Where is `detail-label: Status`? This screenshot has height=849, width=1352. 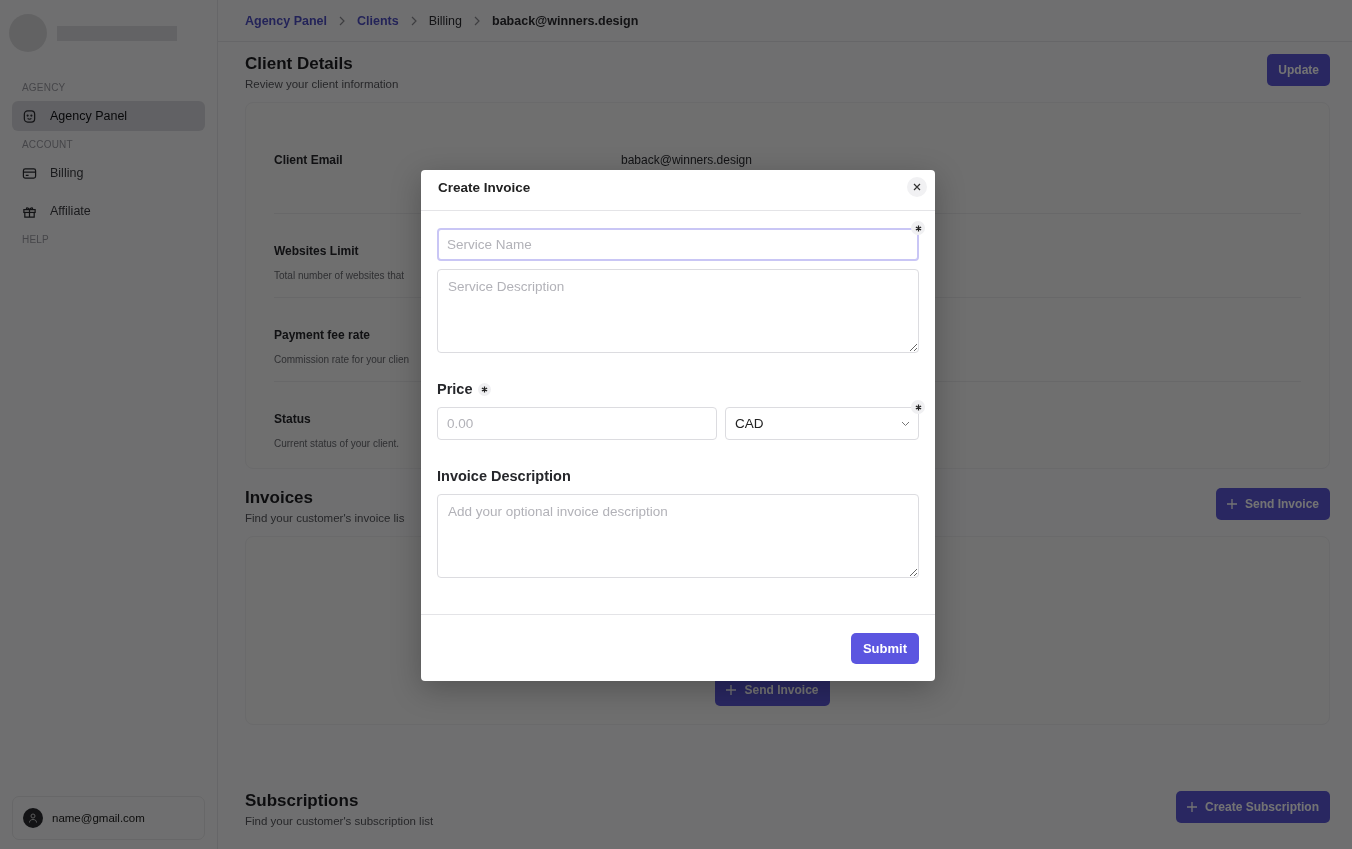 detail-label: Status is located at coordinates (292, 419).